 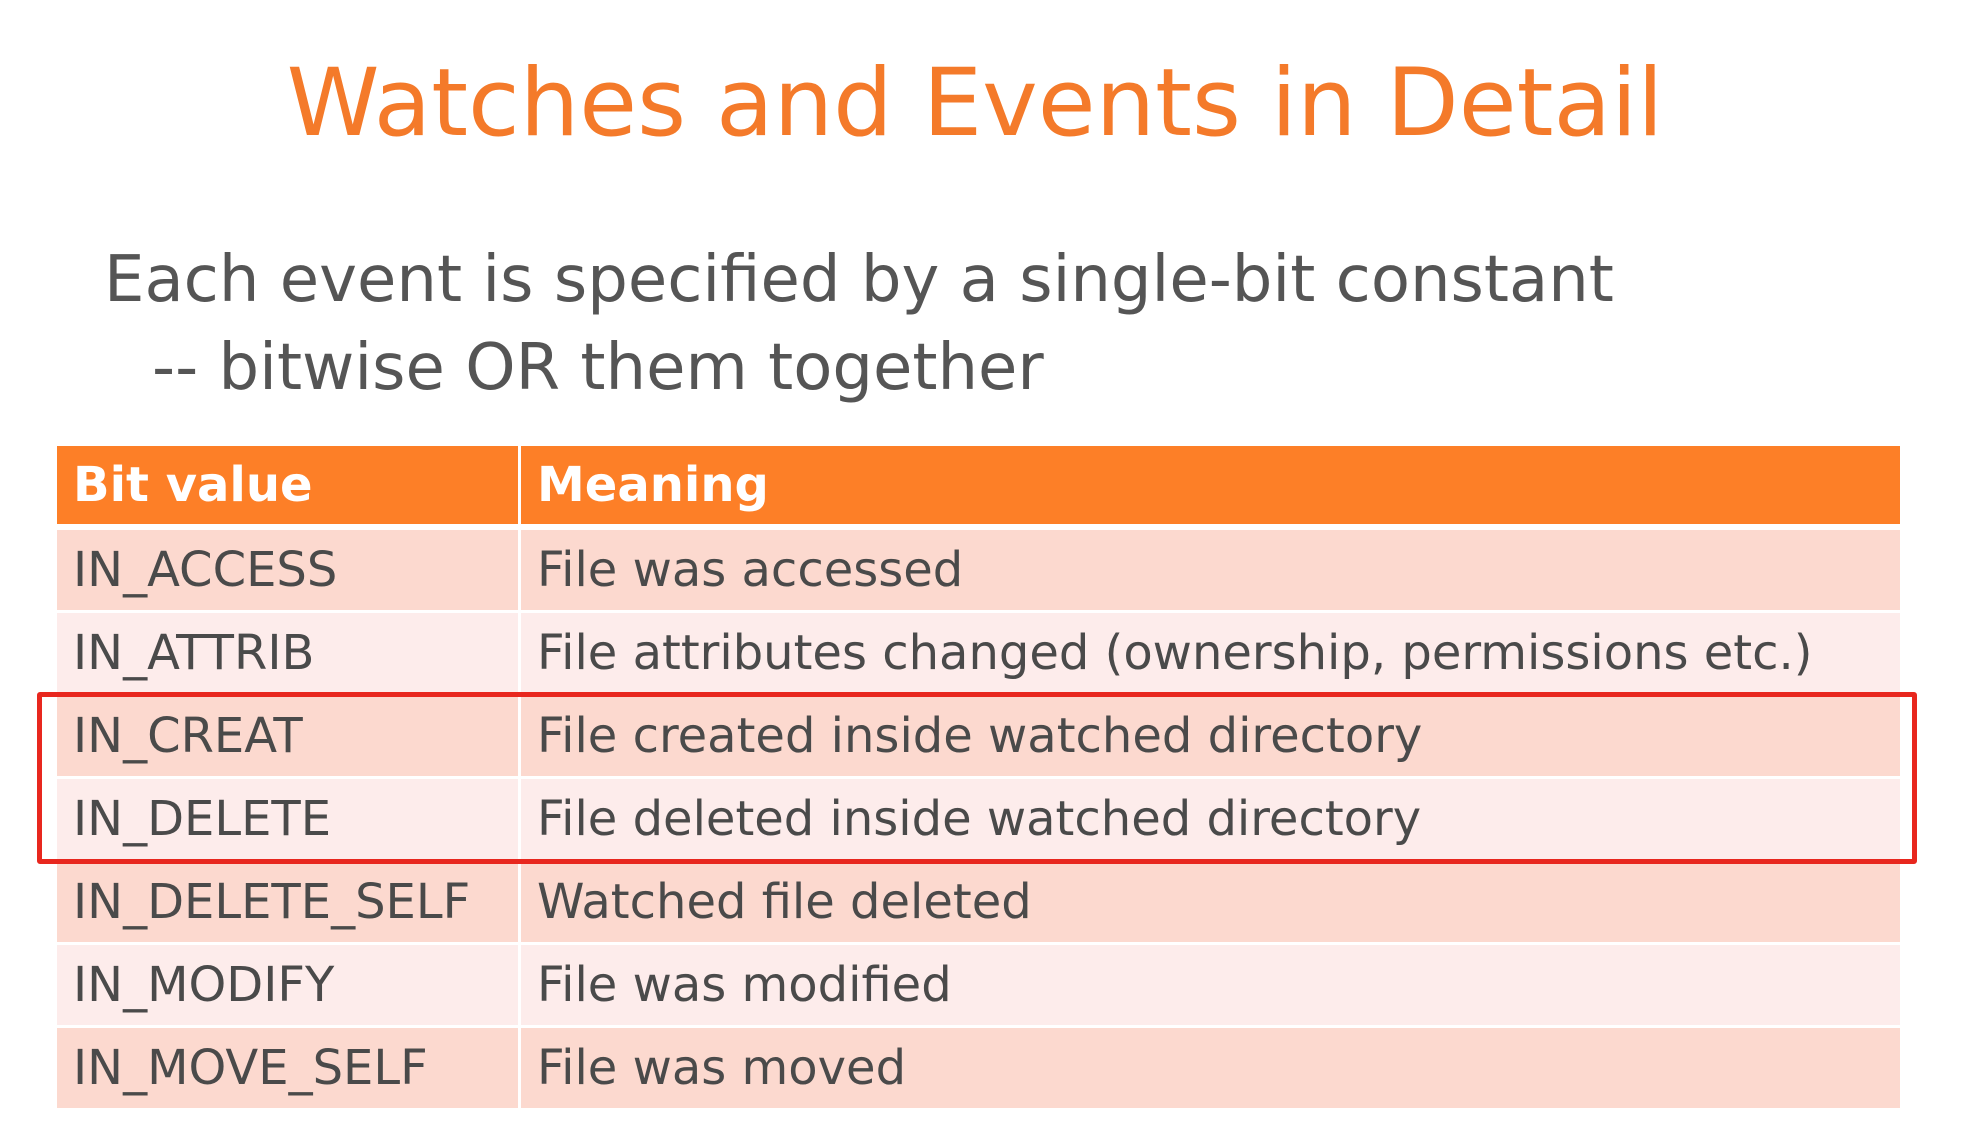 I want to click on table-row: IN_DELETE_SELF Watched file deleted, so click(x=978, y=903).